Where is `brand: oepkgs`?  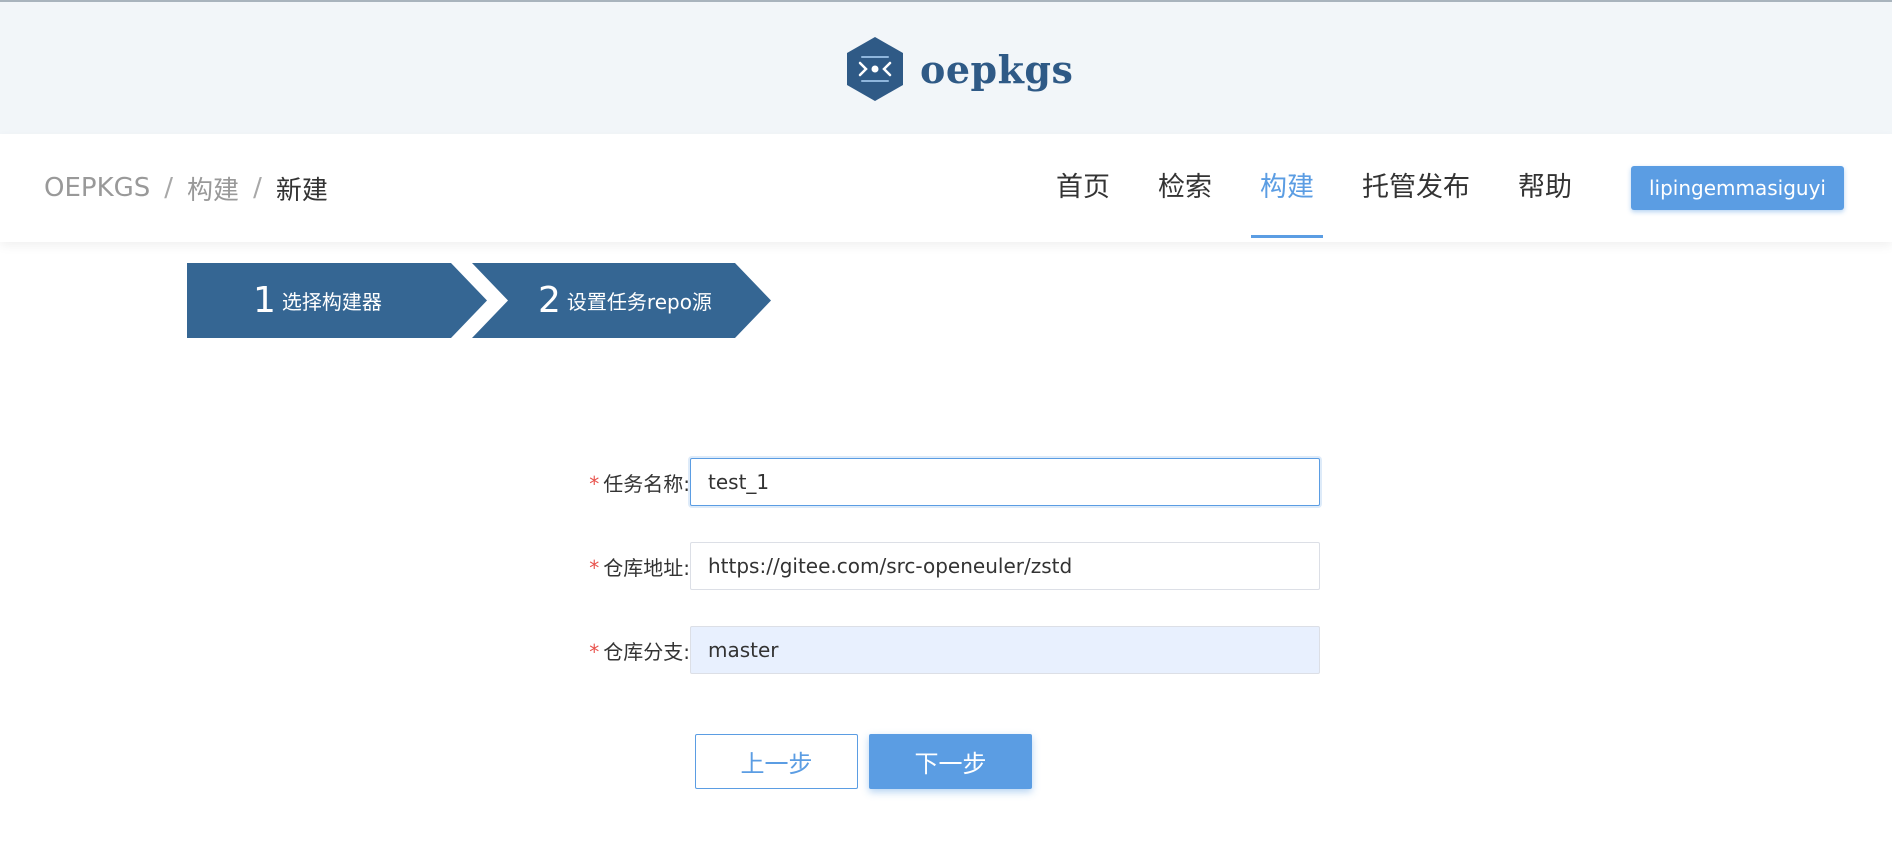
brand: oepkgs is located at coordinates (958, 69).